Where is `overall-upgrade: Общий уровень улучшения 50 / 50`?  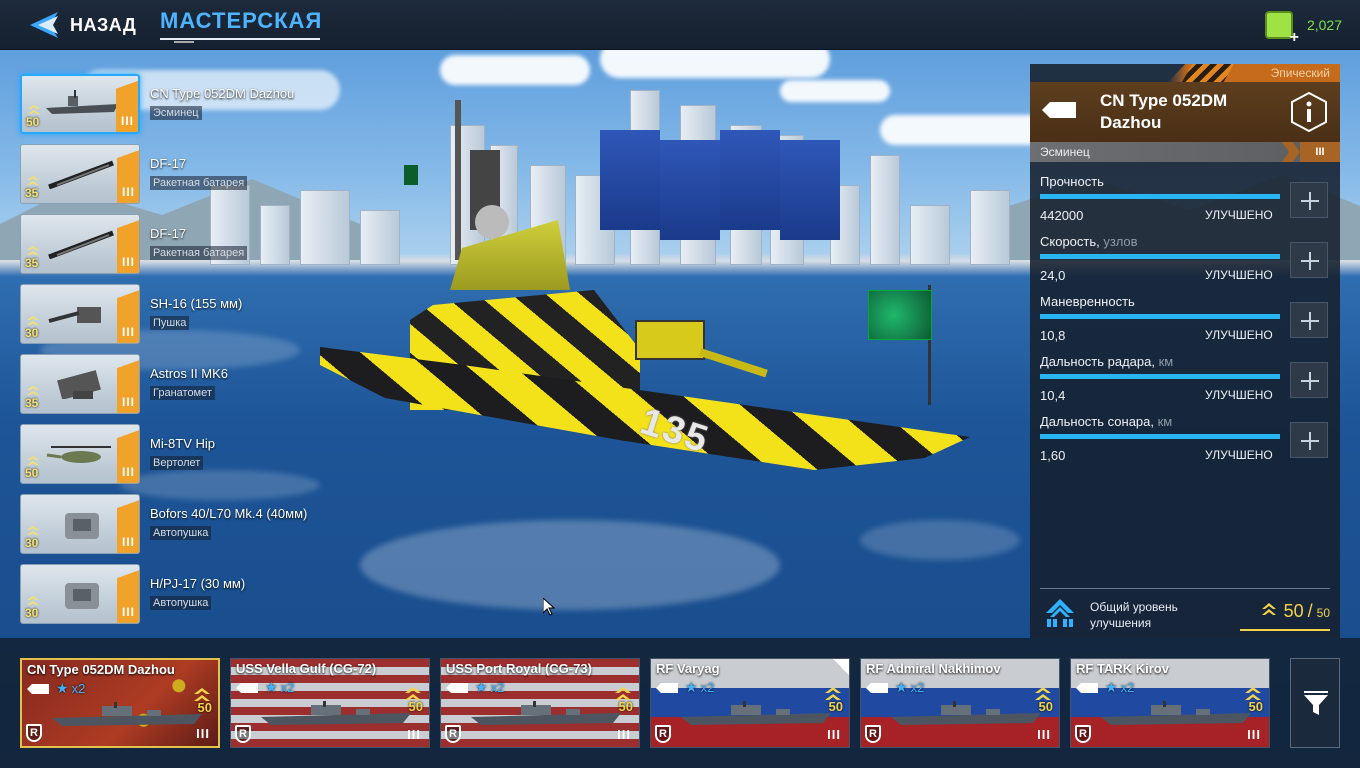 overall-upgrade: Общий уровень улучшения 50 / 50 is located at coordinates (1185, 610).